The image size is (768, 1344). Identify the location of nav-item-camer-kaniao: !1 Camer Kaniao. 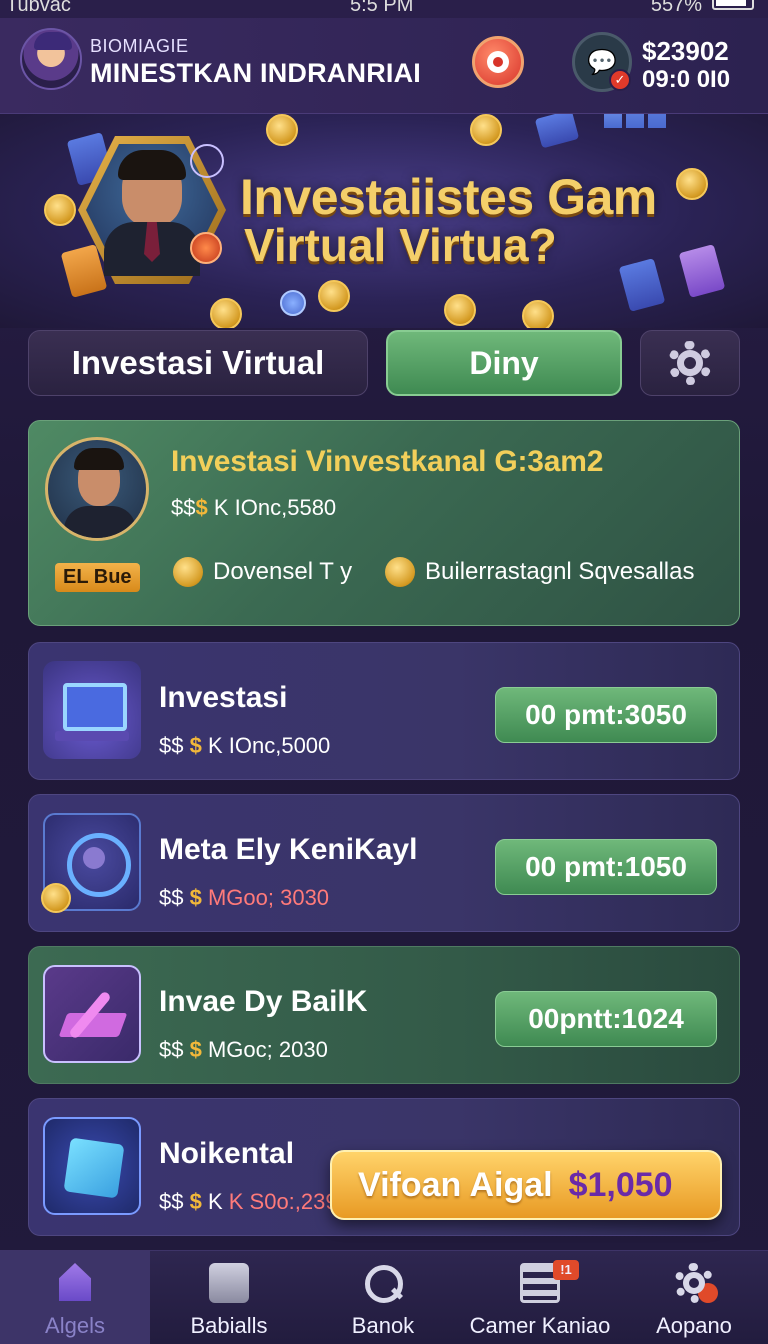
(540, 1297).